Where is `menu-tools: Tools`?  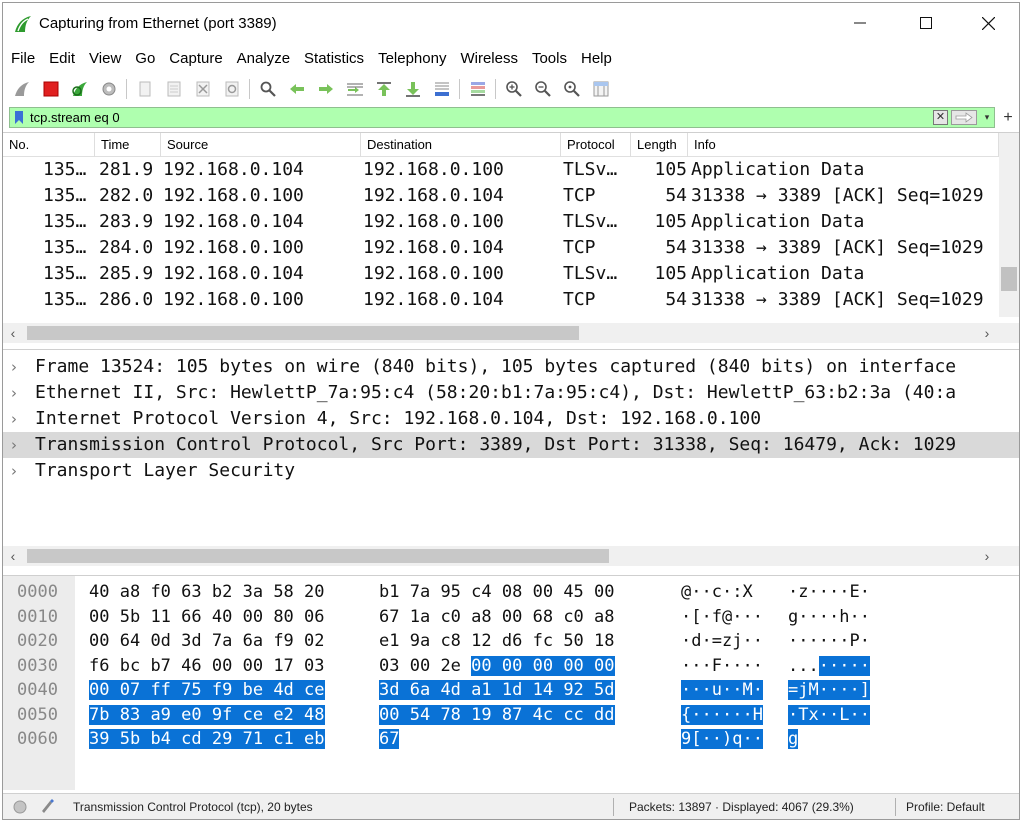
menu-tools: Tools is located at coordinates (548, 59).